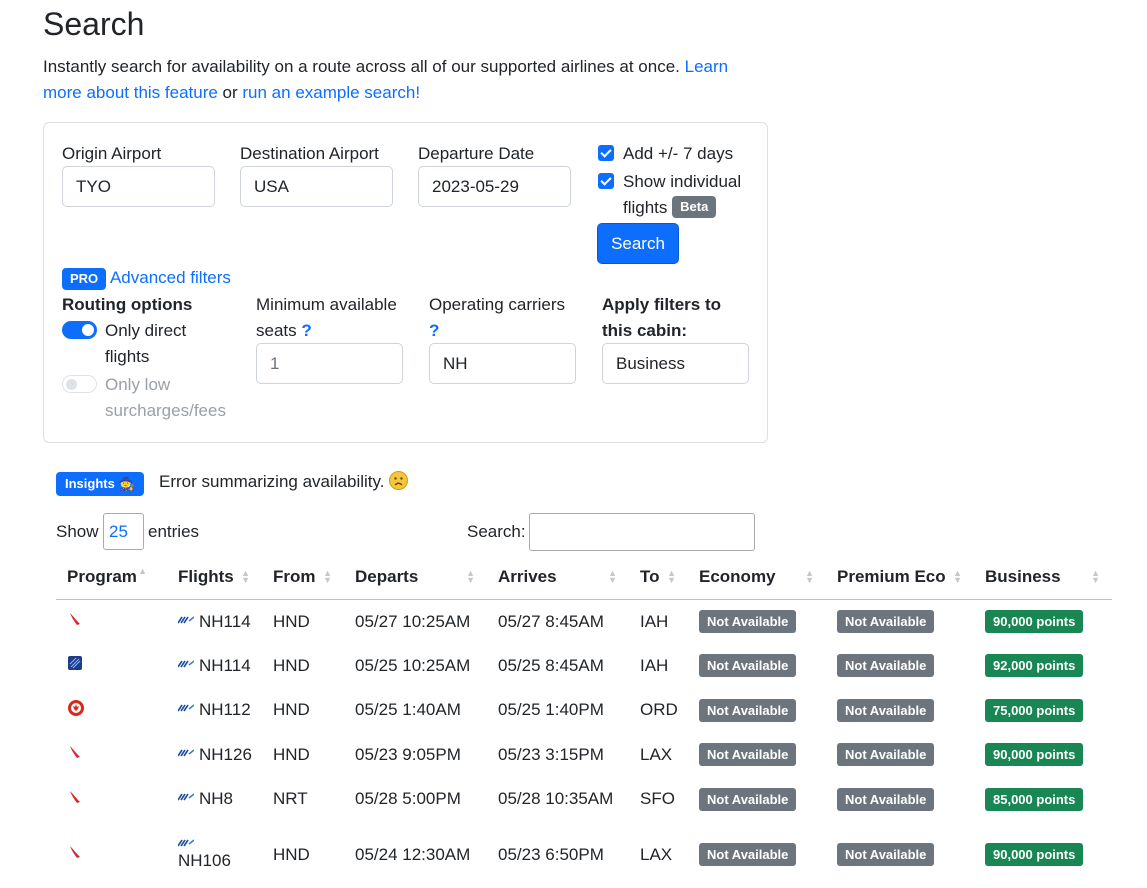  Describe the element at coordinates (1043, 578) in the screenshot. I see `column-header-business: Business ▲ ▼` at that location.